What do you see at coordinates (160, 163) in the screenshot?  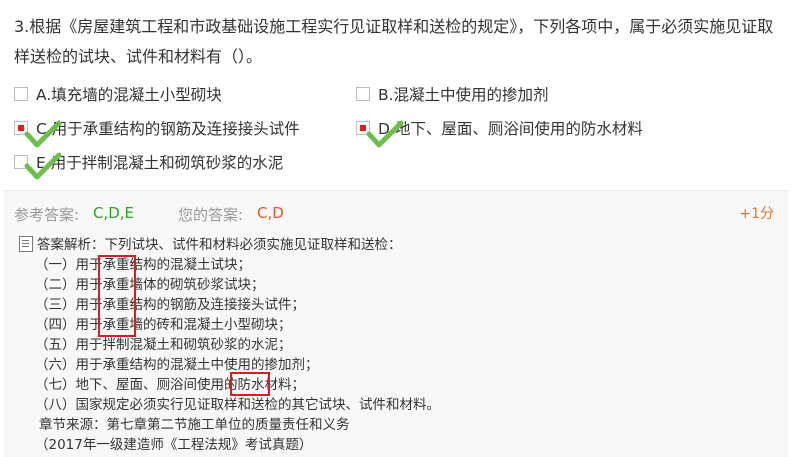 I see `option-e-label: E.用于拌制混凝土和砌筑砂浆的水泥` at bounding box center [160, 163].